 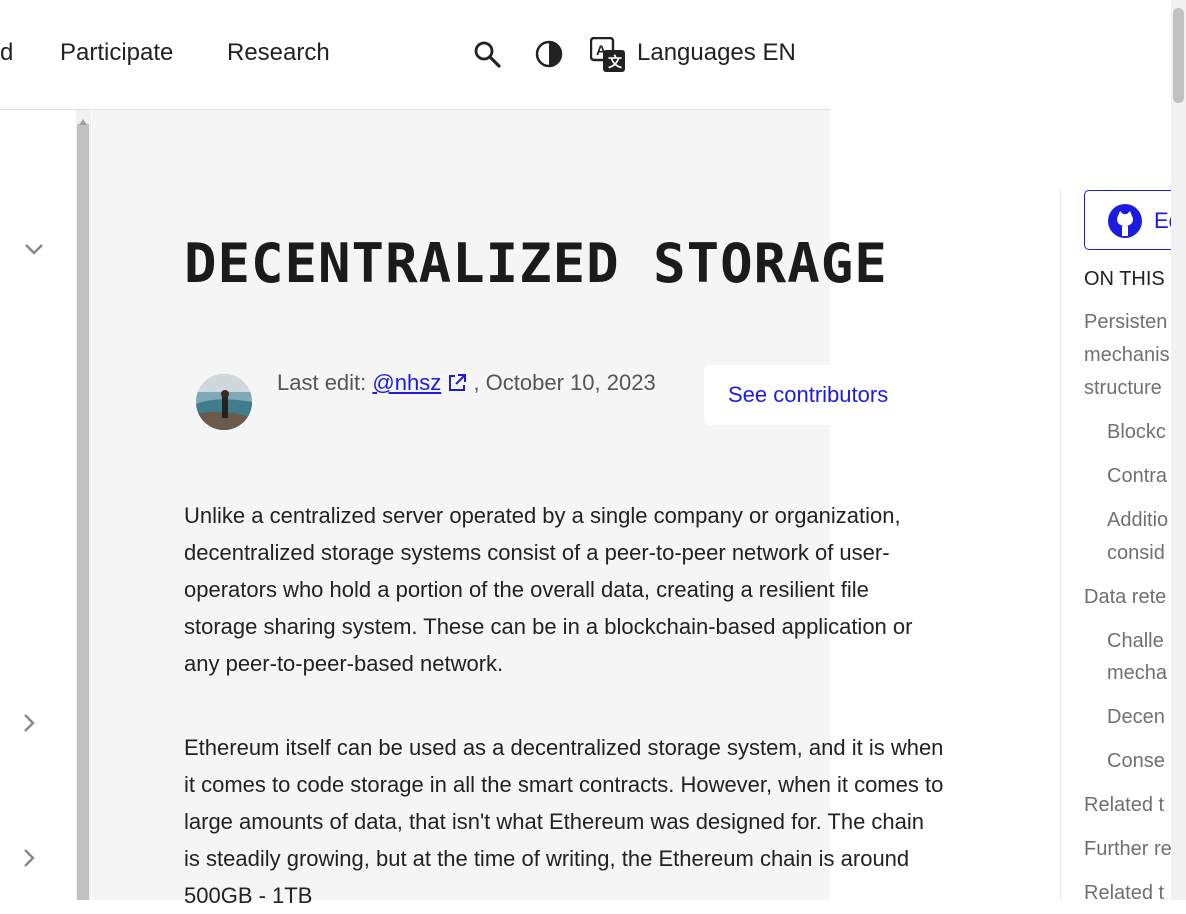 I want to click on avatar, so click(x=224, y=402).